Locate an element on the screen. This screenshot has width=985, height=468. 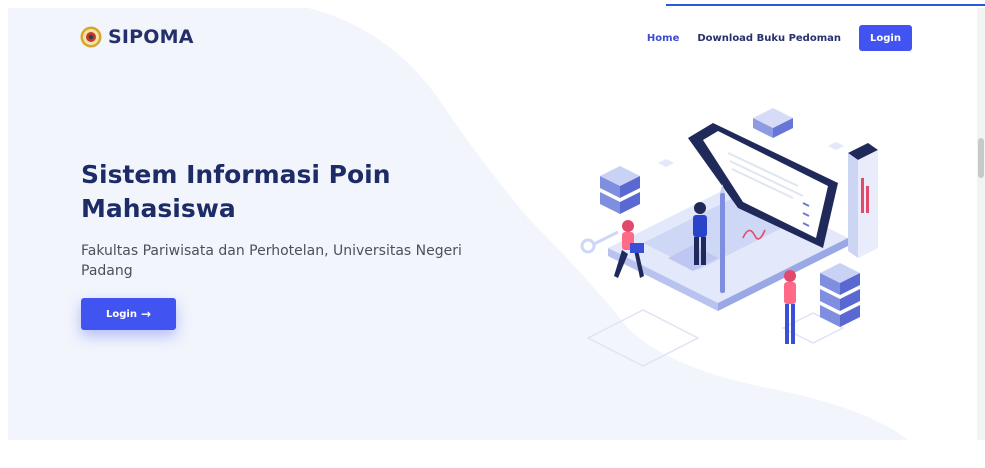
hero-login-label: Login is located at coordinates (121, 314).